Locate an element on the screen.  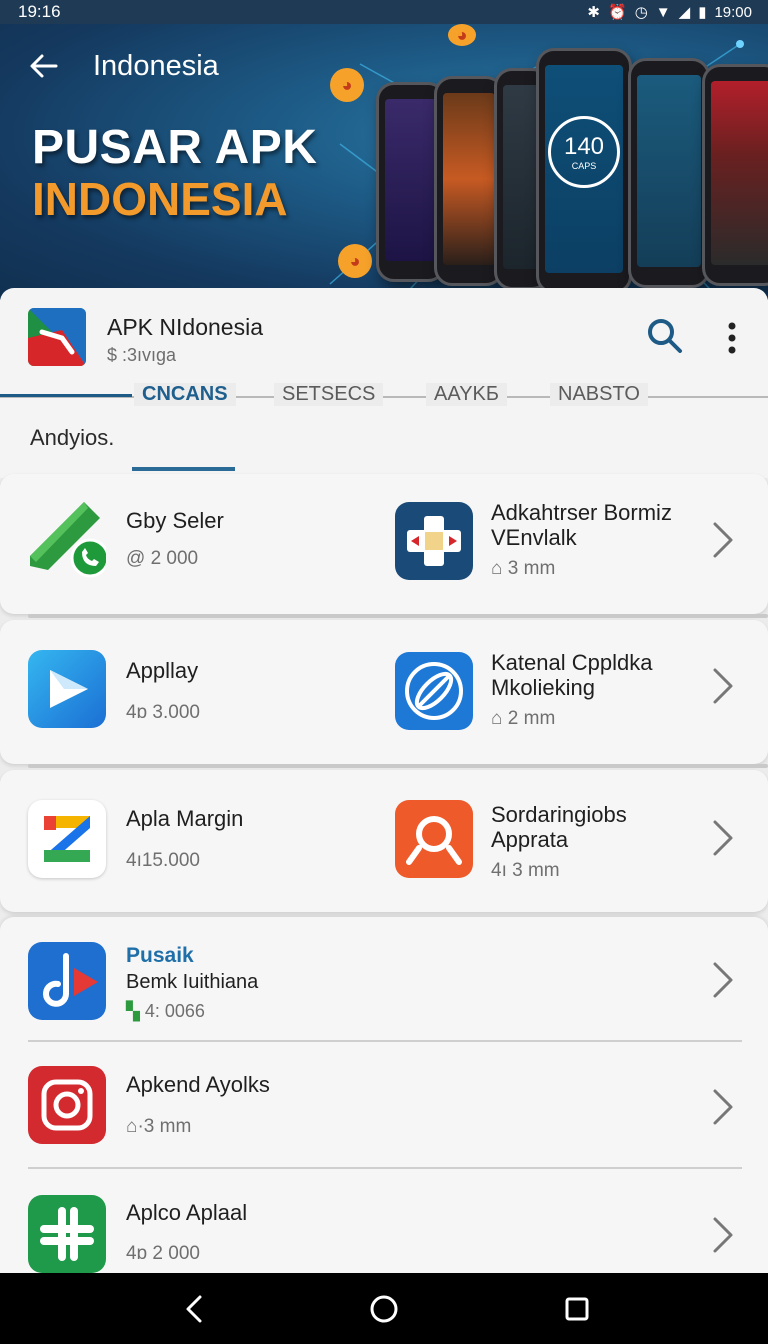
app-title: Gby Seler is located at coordinates (175, 520).